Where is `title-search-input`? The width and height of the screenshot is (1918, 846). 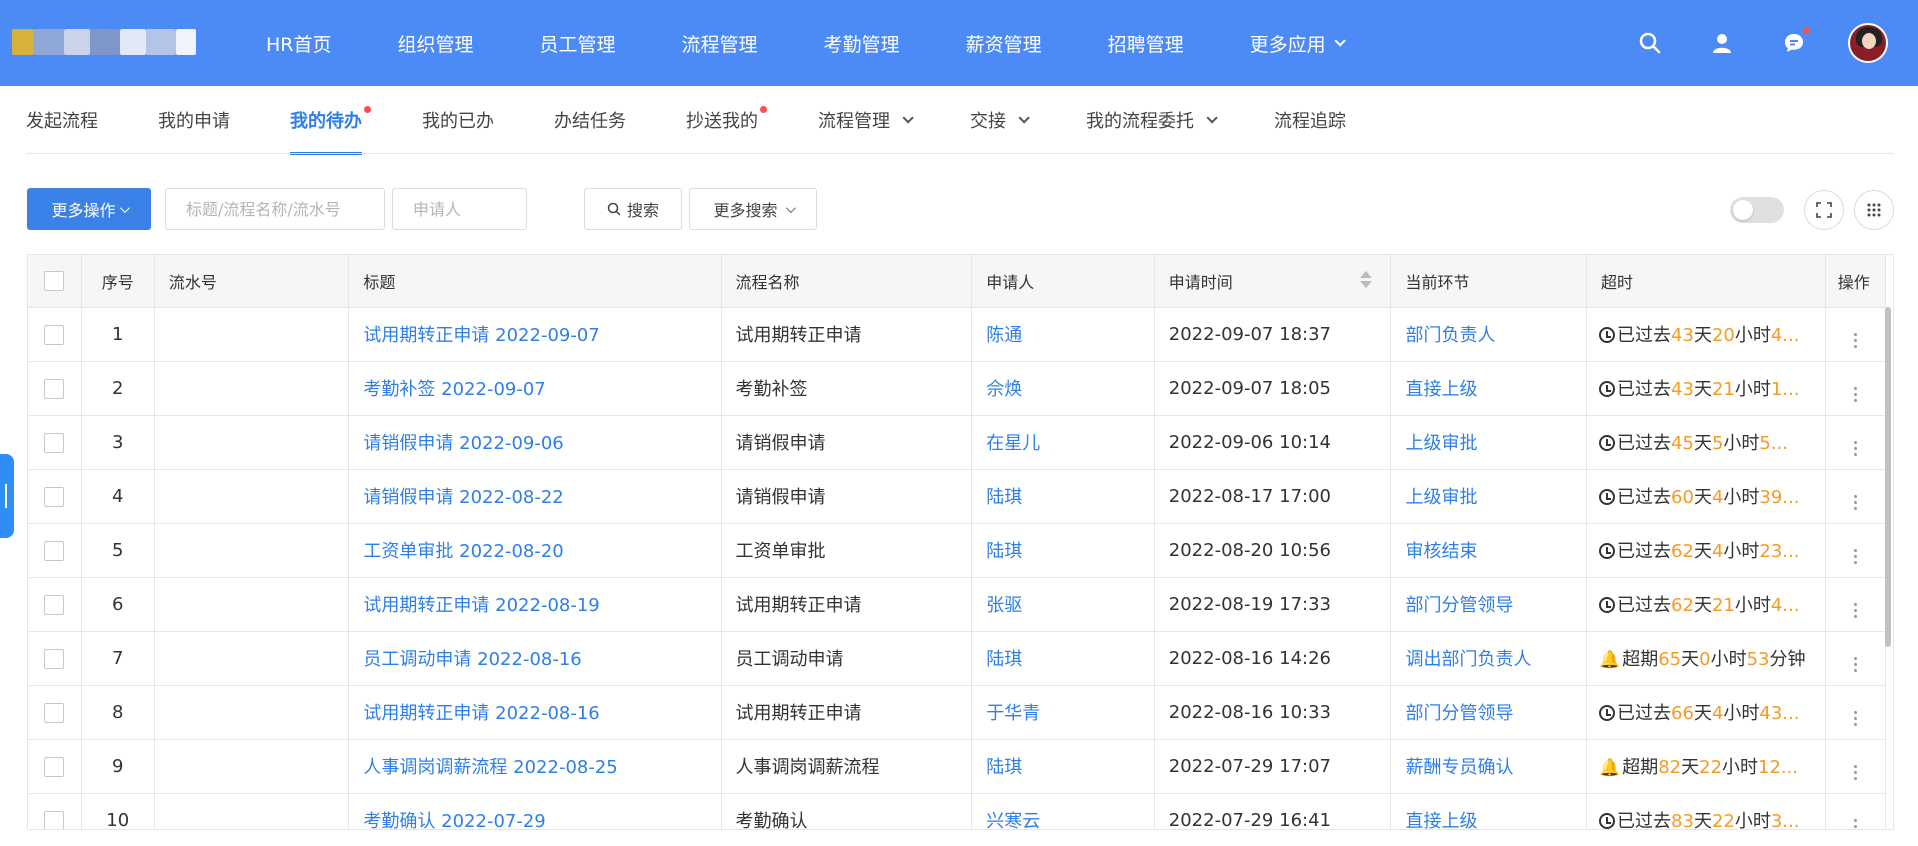
title-search-input is located at coordinates (275, 209).